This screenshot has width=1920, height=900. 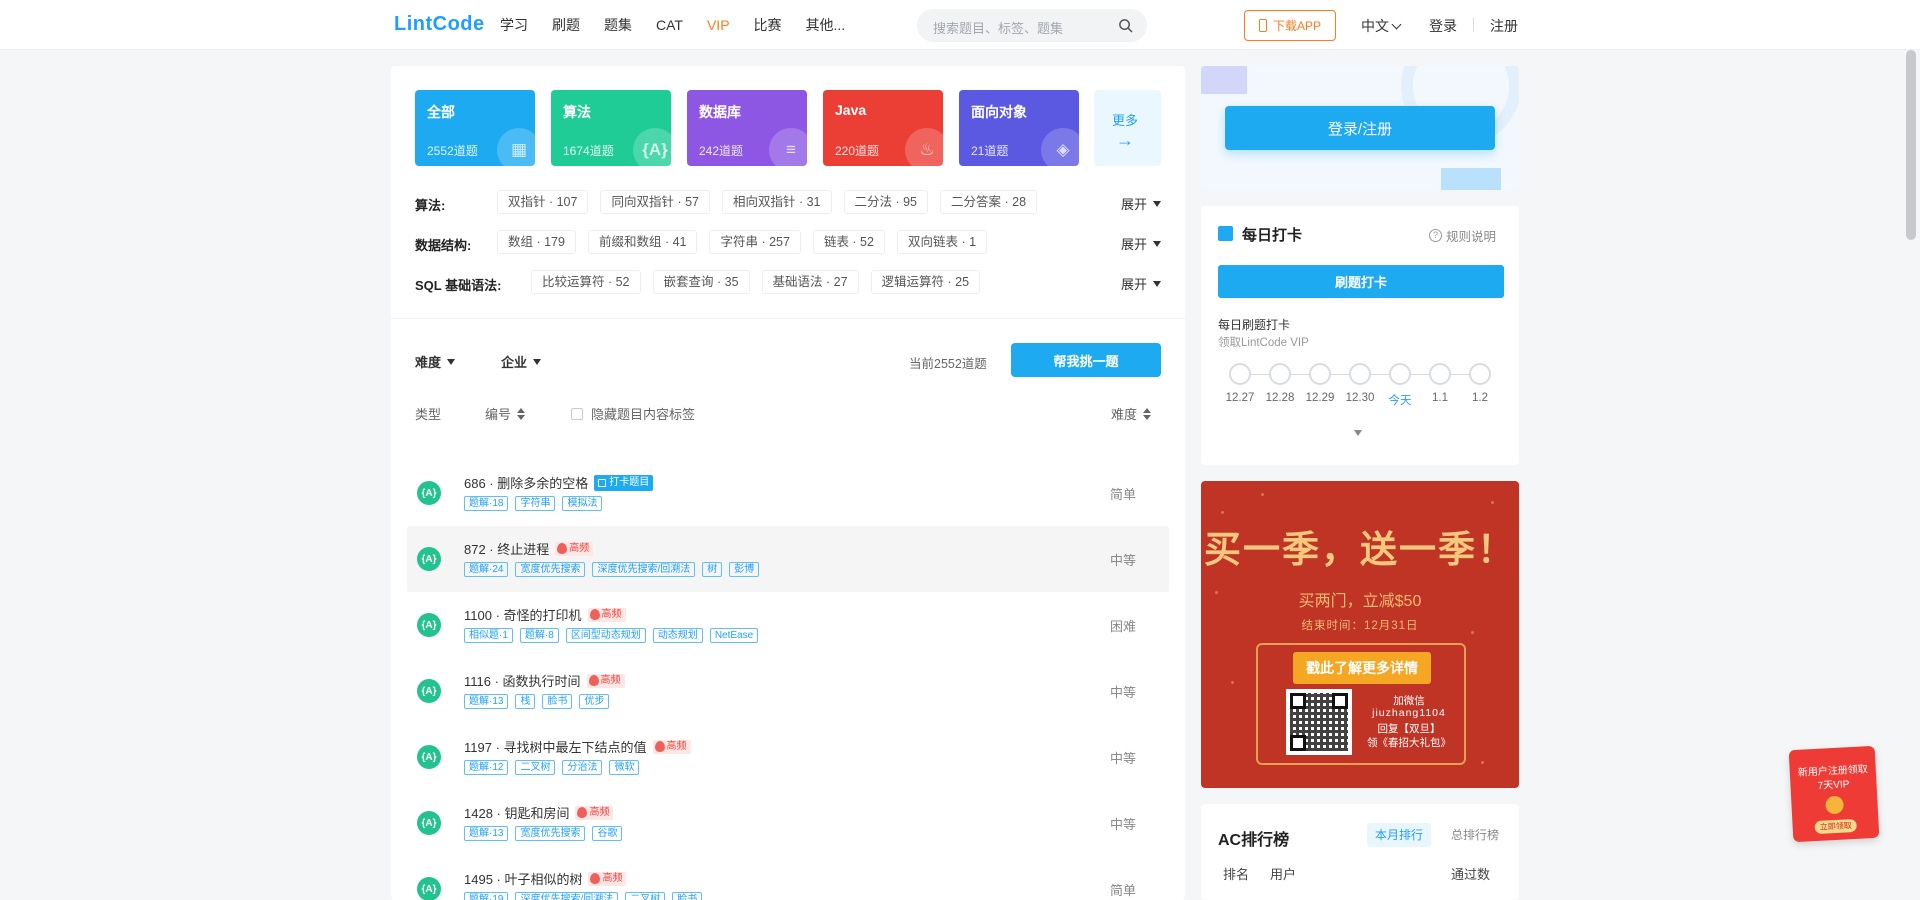 I want to click on problem-tag: 题解·24, so click(x=486, y=569).